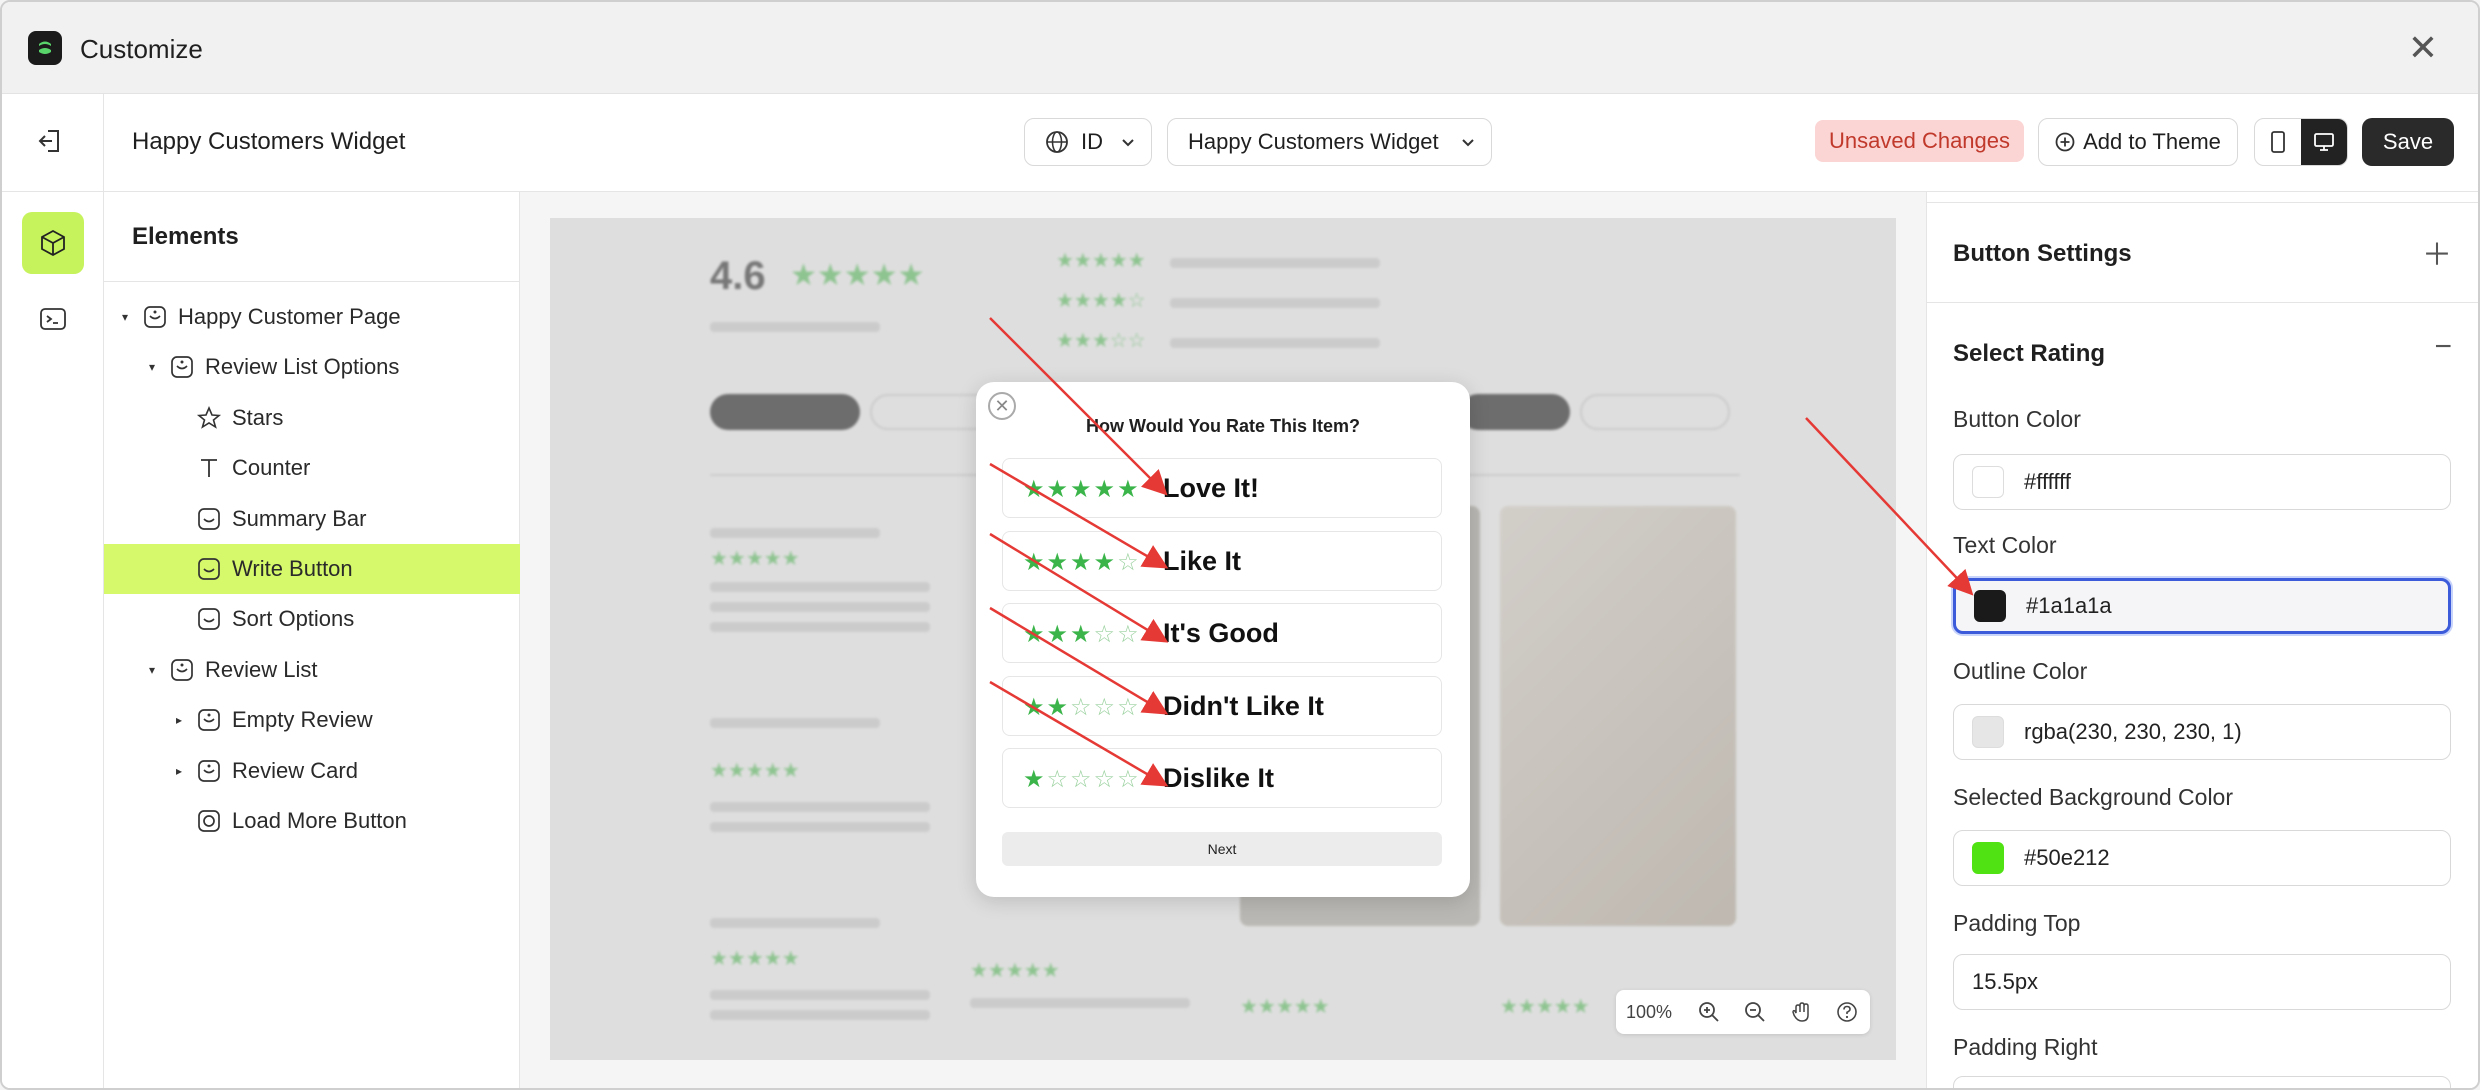  I want to click on tree-item-label: Empty Review, so click(302, 720).